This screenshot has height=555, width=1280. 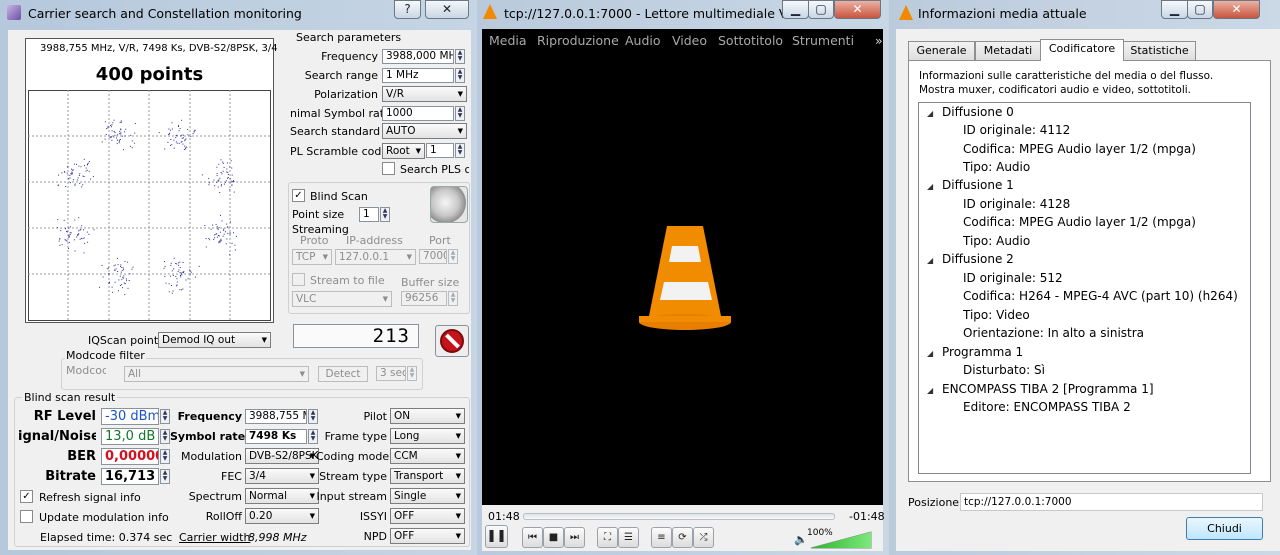 I want to click on tab-codificatore: Codificatore, so click(x=1082, y=50).